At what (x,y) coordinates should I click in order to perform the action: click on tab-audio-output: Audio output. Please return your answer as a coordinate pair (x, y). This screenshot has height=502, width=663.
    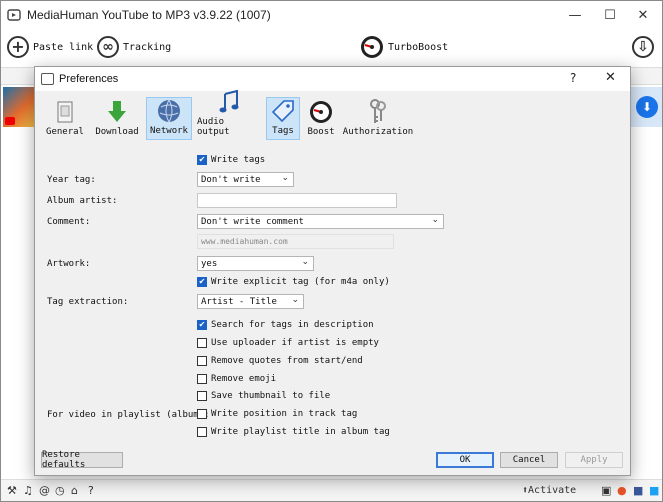
    Looking at the image, I should click on (229, 115).